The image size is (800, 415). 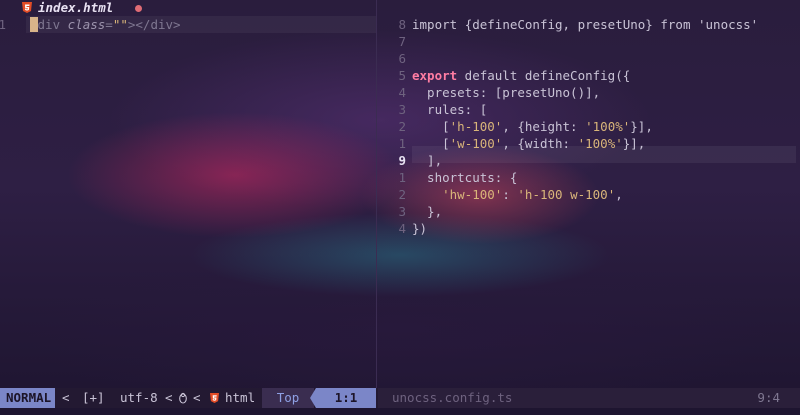 What do you see at coordinates (49, 24) in the screenshot?
I see `code-token: div` at bounding box center [49, 24].